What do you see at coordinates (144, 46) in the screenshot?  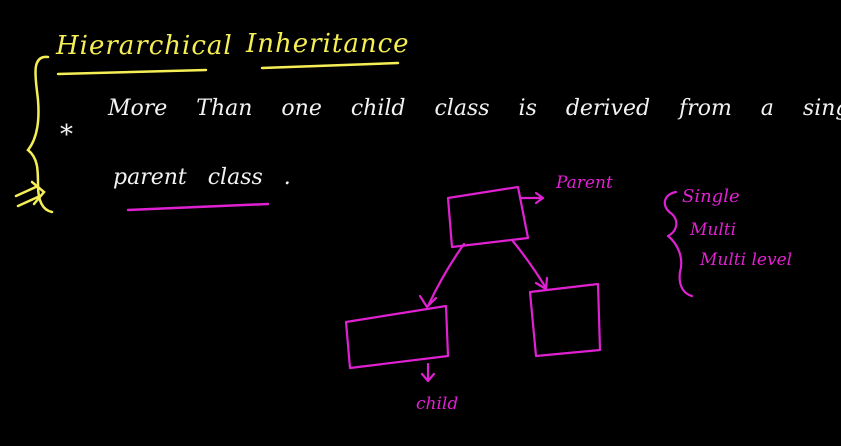 I see `heading-word-hierarchical: Hierarchical` at bounding box center [144, 46].